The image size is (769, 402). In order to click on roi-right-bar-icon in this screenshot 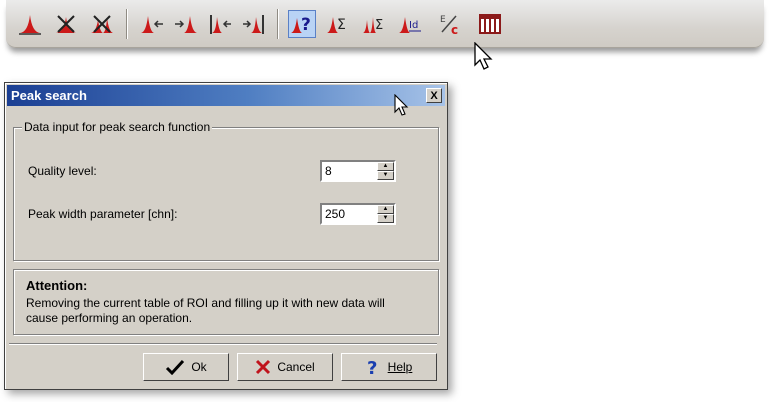, I will do `click(253, 24)`.